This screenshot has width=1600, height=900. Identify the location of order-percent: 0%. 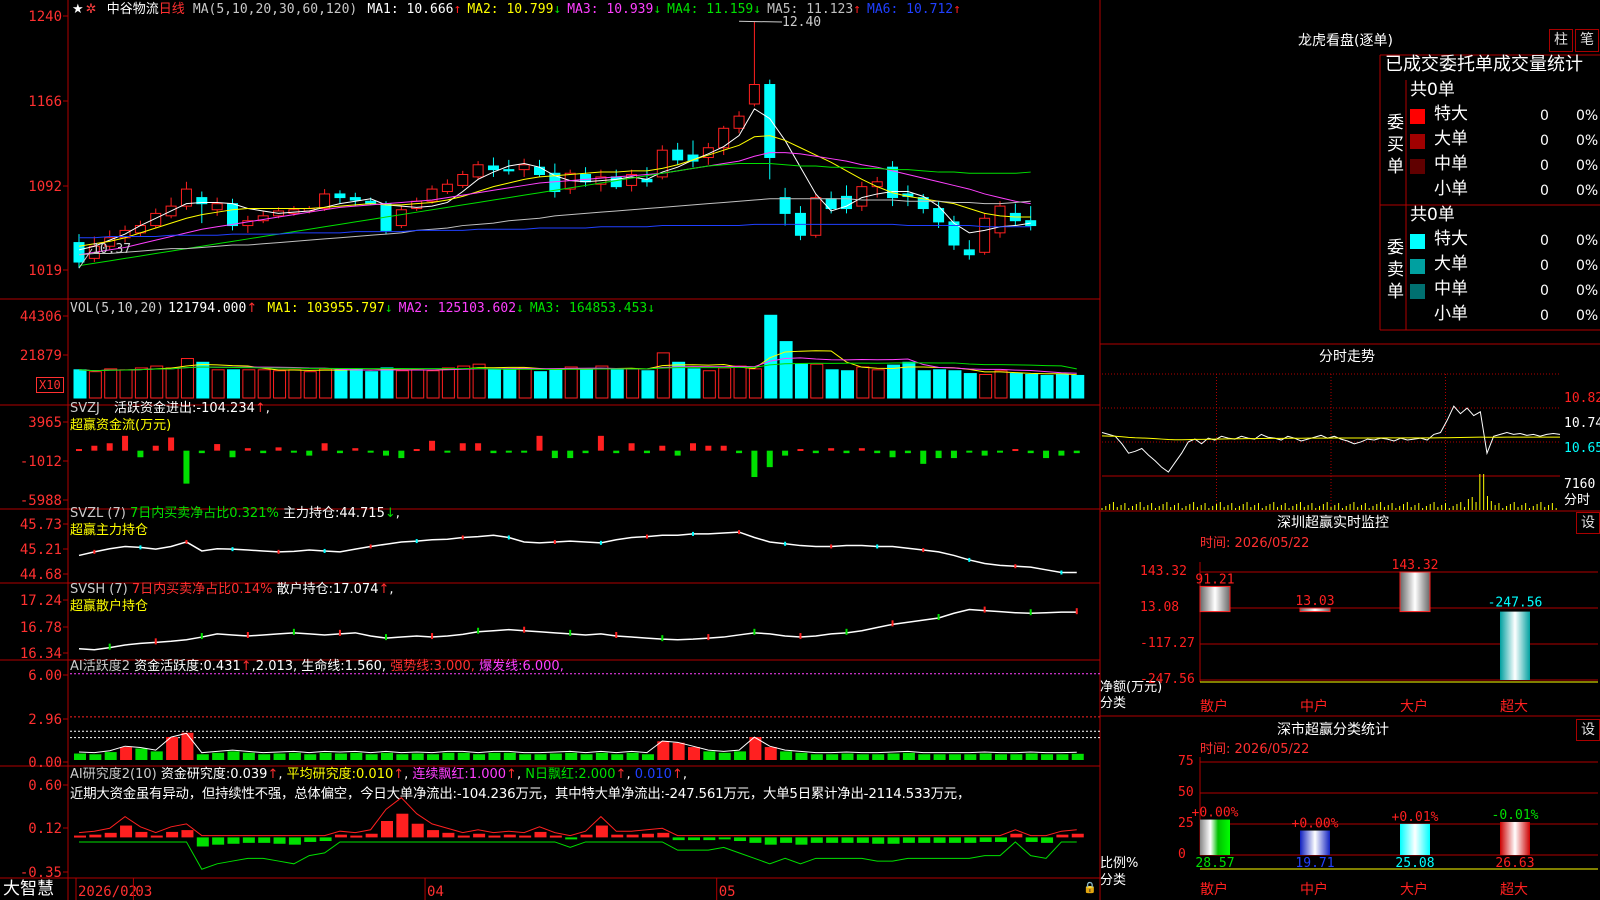
(1587, 291).